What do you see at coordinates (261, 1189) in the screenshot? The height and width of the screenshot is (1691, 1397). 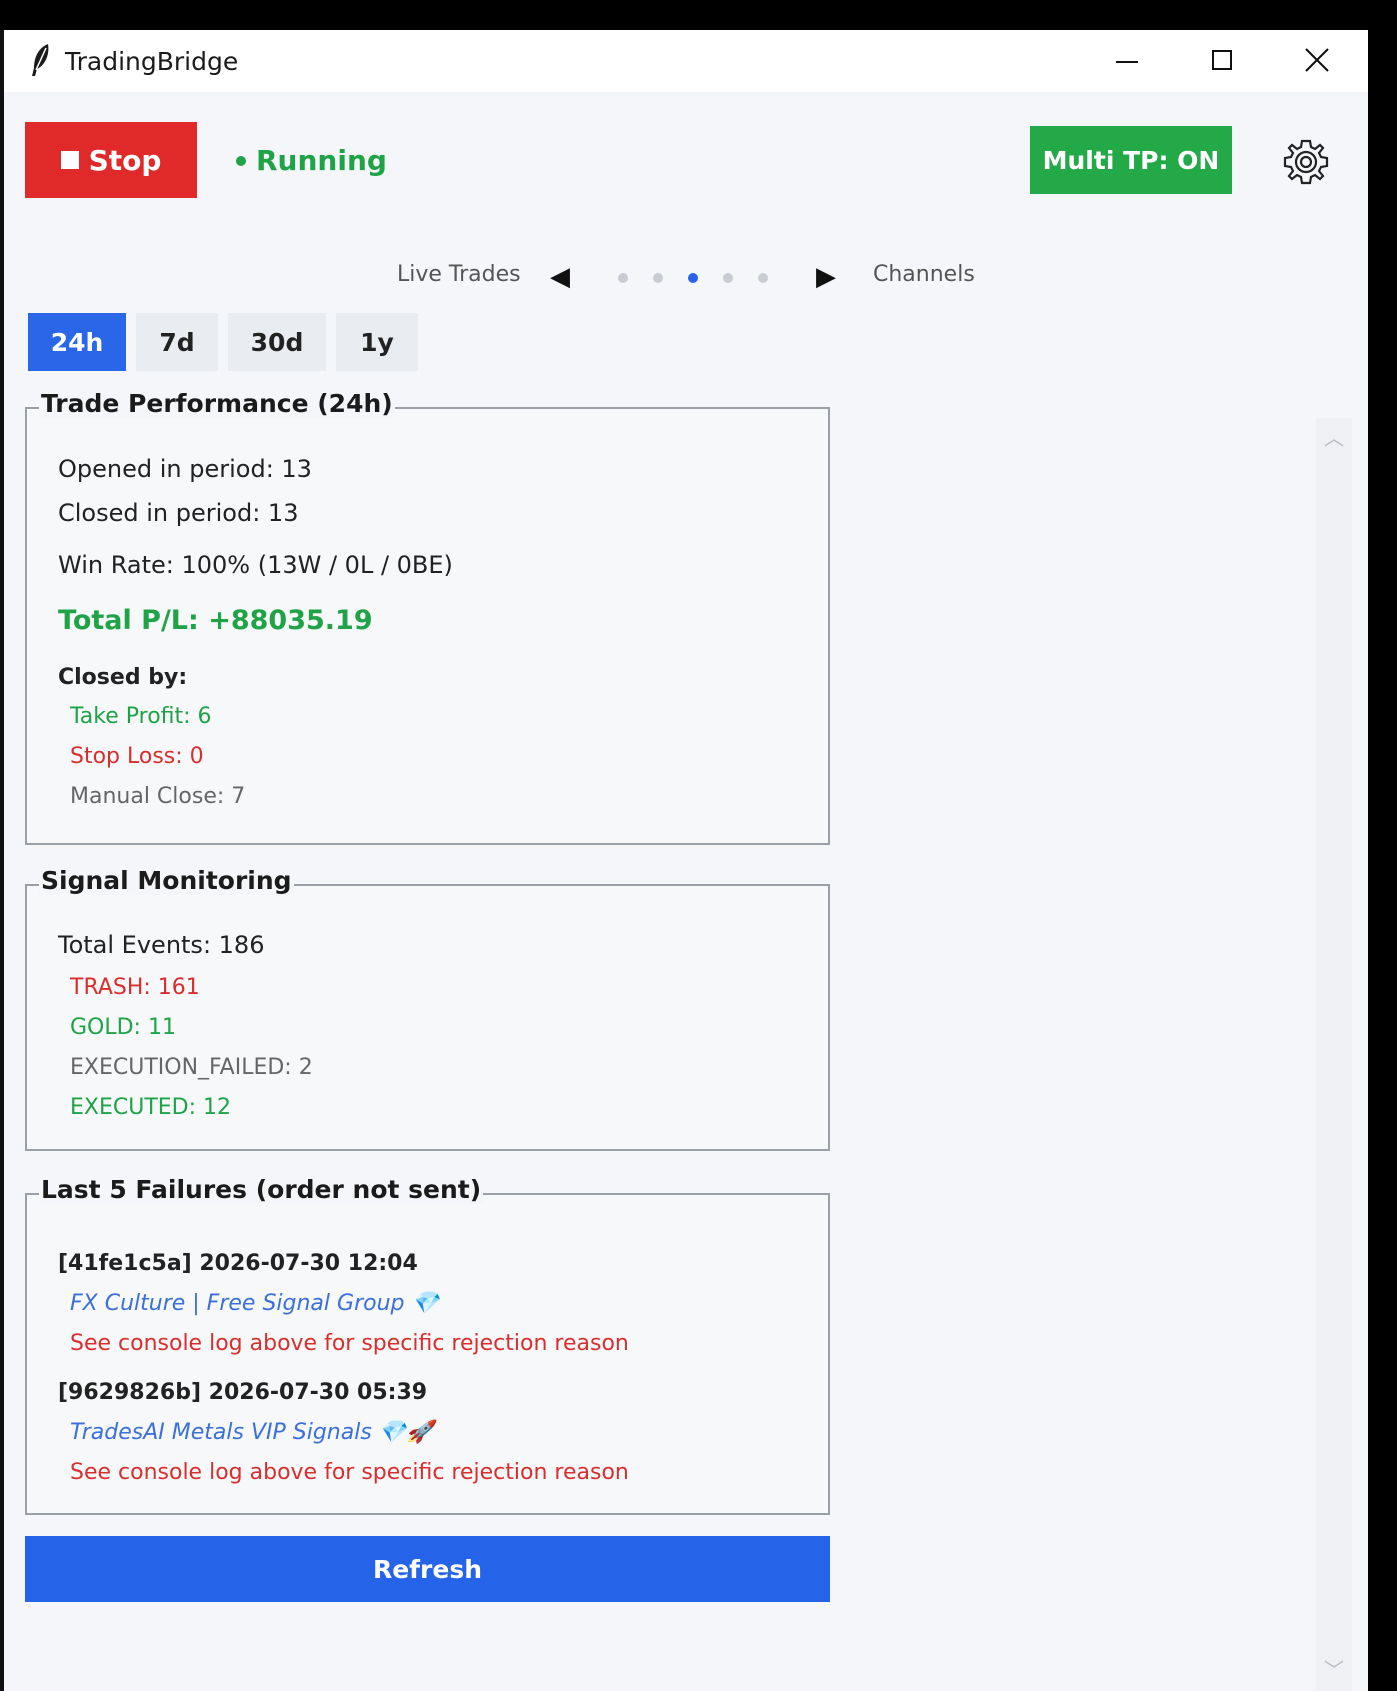 I see `failures-title: Last 5 Failures (order not sent)` at bounding box center [261, 1189].